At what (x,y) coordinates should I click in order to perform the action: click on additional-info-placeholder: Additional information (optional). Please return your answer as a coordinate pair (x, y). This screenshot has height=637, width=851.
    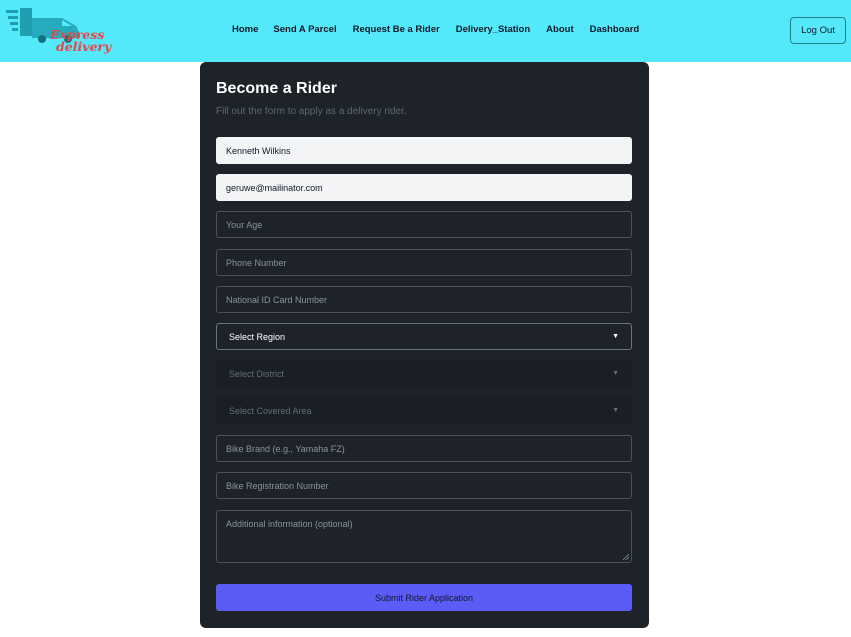
    Looking at the image, I should click on (289, 524).